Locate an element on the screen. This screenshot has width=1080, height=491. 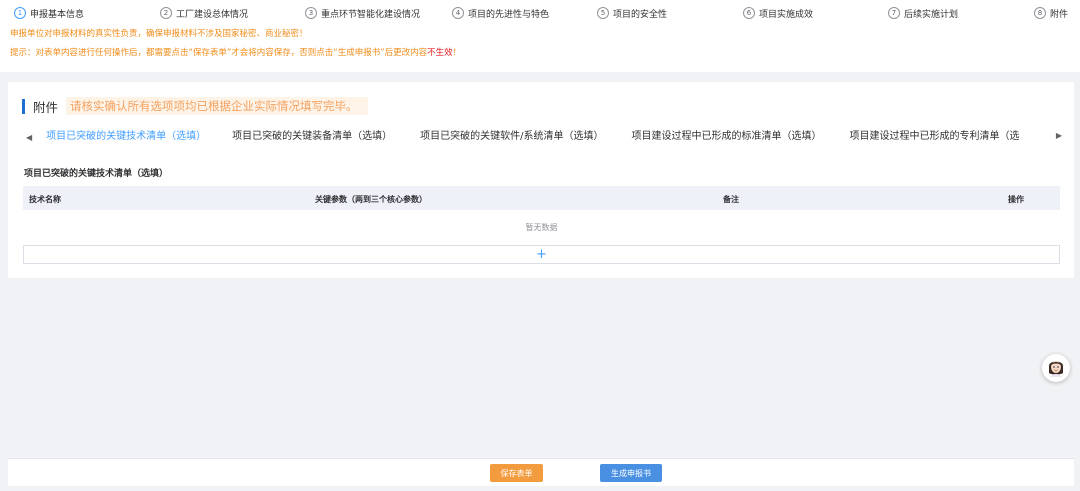
step-7: 7 后续实施计划 is located at coordinates (923, 13).